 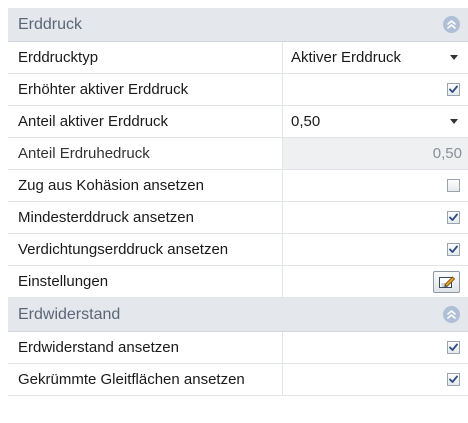 I want to click on dropdown-value: 0,50, so click(x=306, y=121).